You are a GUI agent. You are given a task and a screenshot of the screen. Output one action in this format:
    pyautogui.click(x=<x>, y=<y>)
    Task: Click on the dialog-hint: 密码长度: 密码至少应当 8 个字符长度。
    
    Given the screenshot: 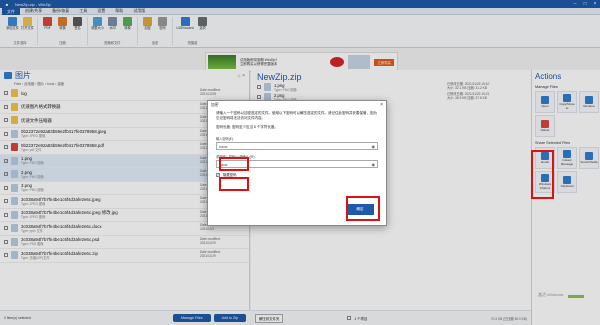 What is the action you would take?
    pyautogui.click(x=247, y=127)
    